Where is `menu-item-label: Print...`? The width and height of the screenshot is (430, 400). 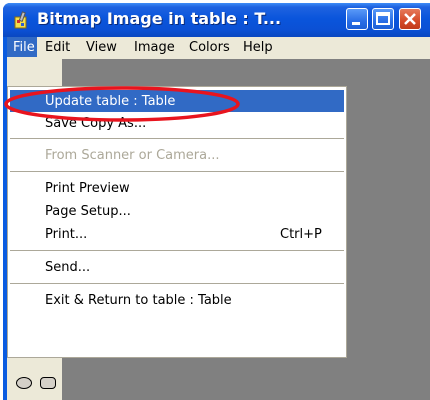 menu-item-label: Print... is located at coordinates (66, 234).